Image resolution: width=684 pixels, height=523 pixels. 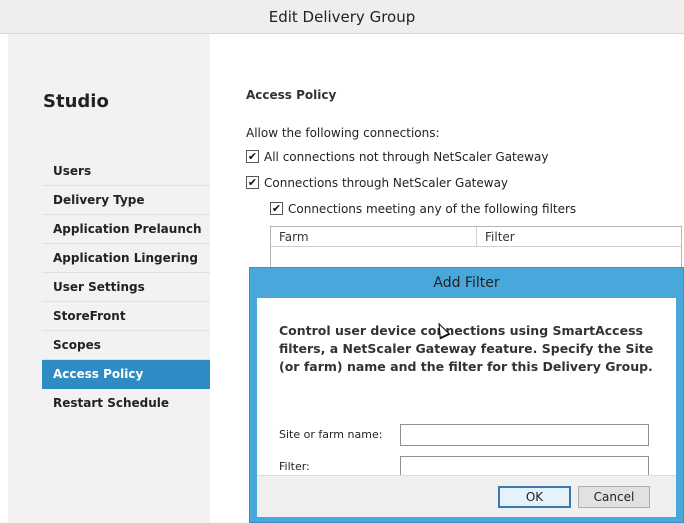 What do you see at coordinates (534, 497) in the screenshot?
I see `ok-button: OK` at bounding box center [534, 497].